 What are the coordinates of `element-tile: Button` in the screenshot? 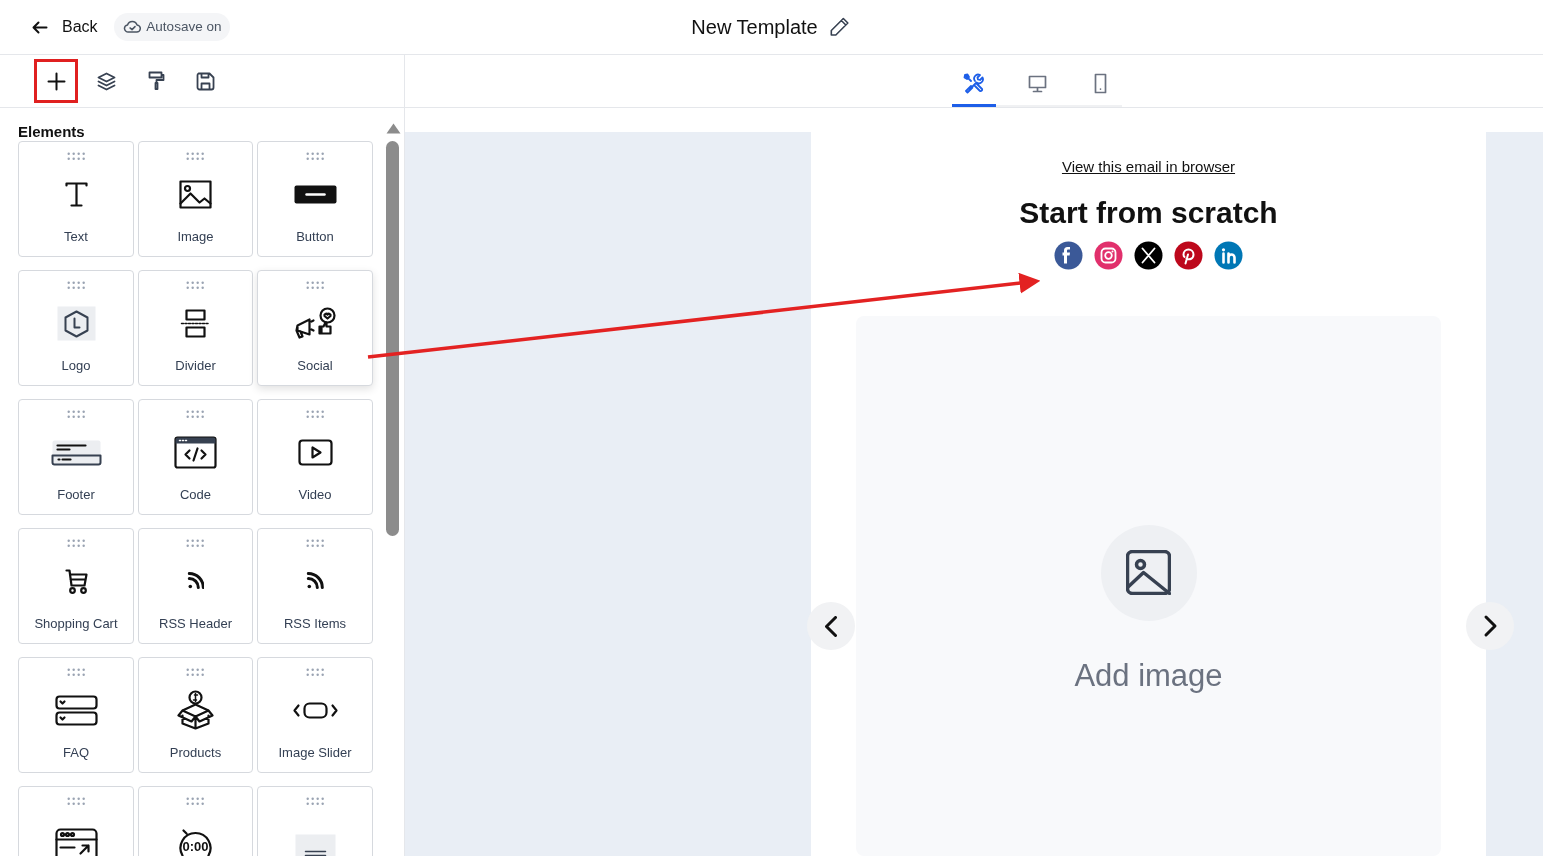 It's located at (315, 199).